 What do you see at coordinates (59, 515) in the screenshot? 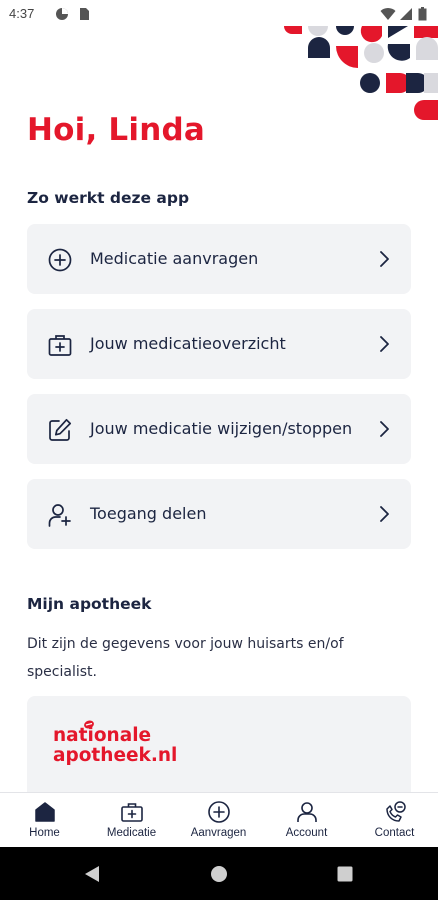
I see `add-user-icon` at bounding box center [59, 515].